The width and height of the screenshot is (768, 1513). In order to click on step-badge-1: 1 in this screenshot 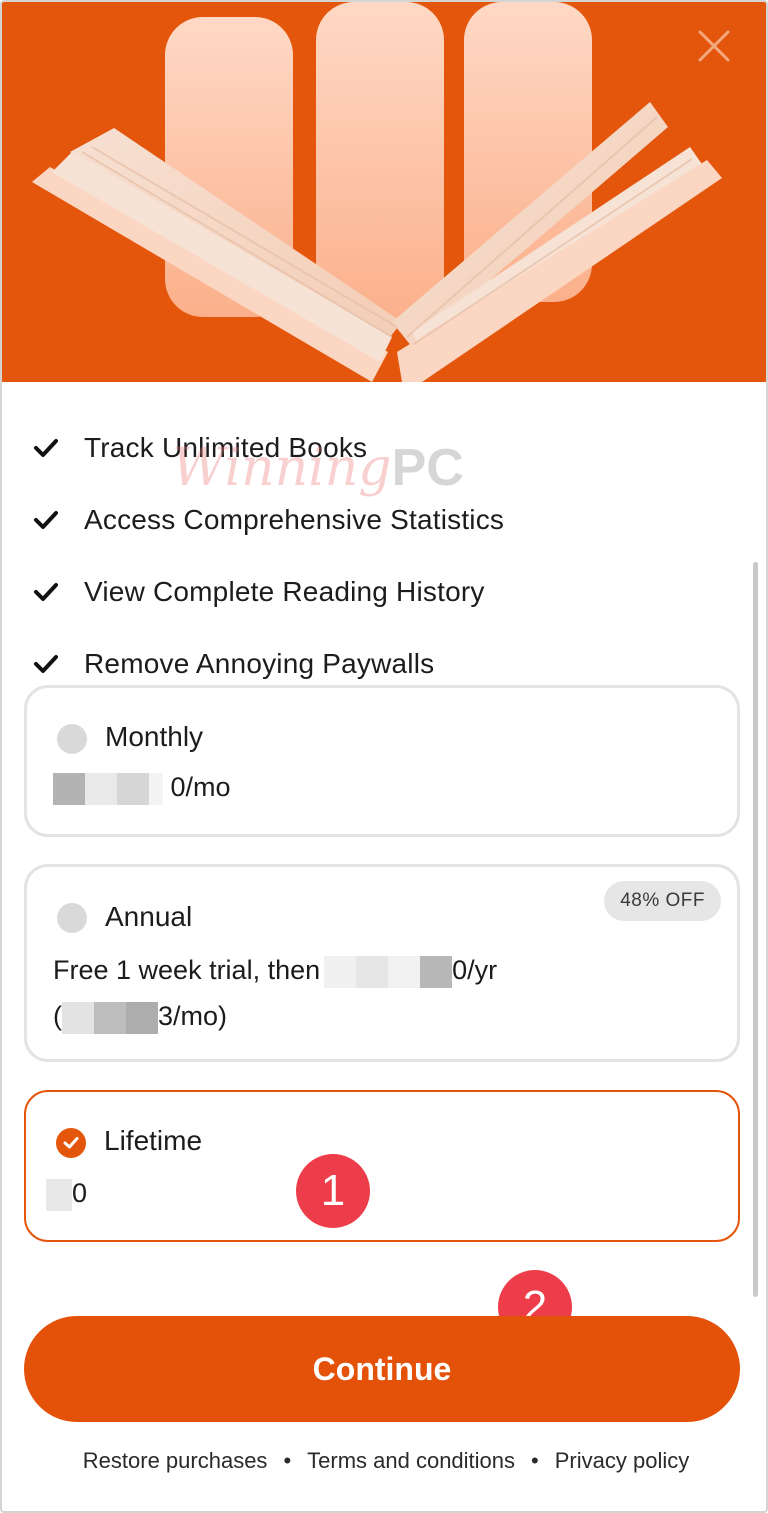, I will do `click(333, 1191)`.